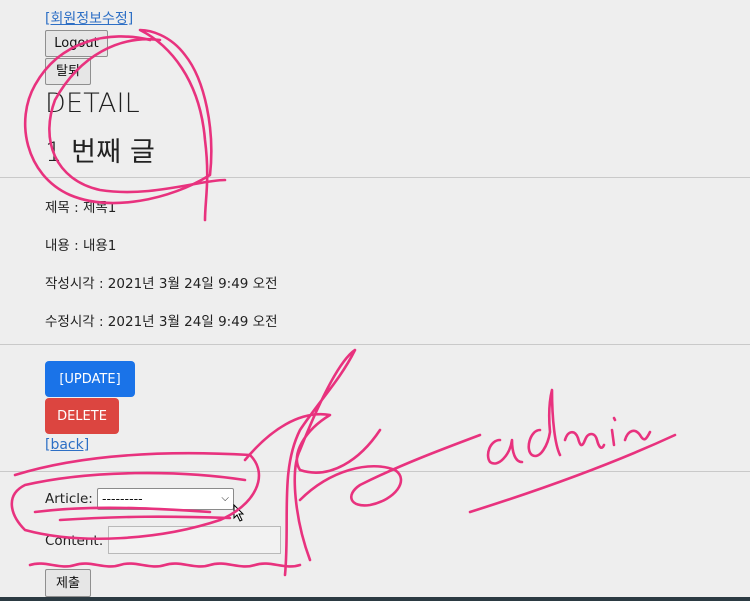  I want to click on edit-profile-link: [회원정보수정], so click(89, 18).